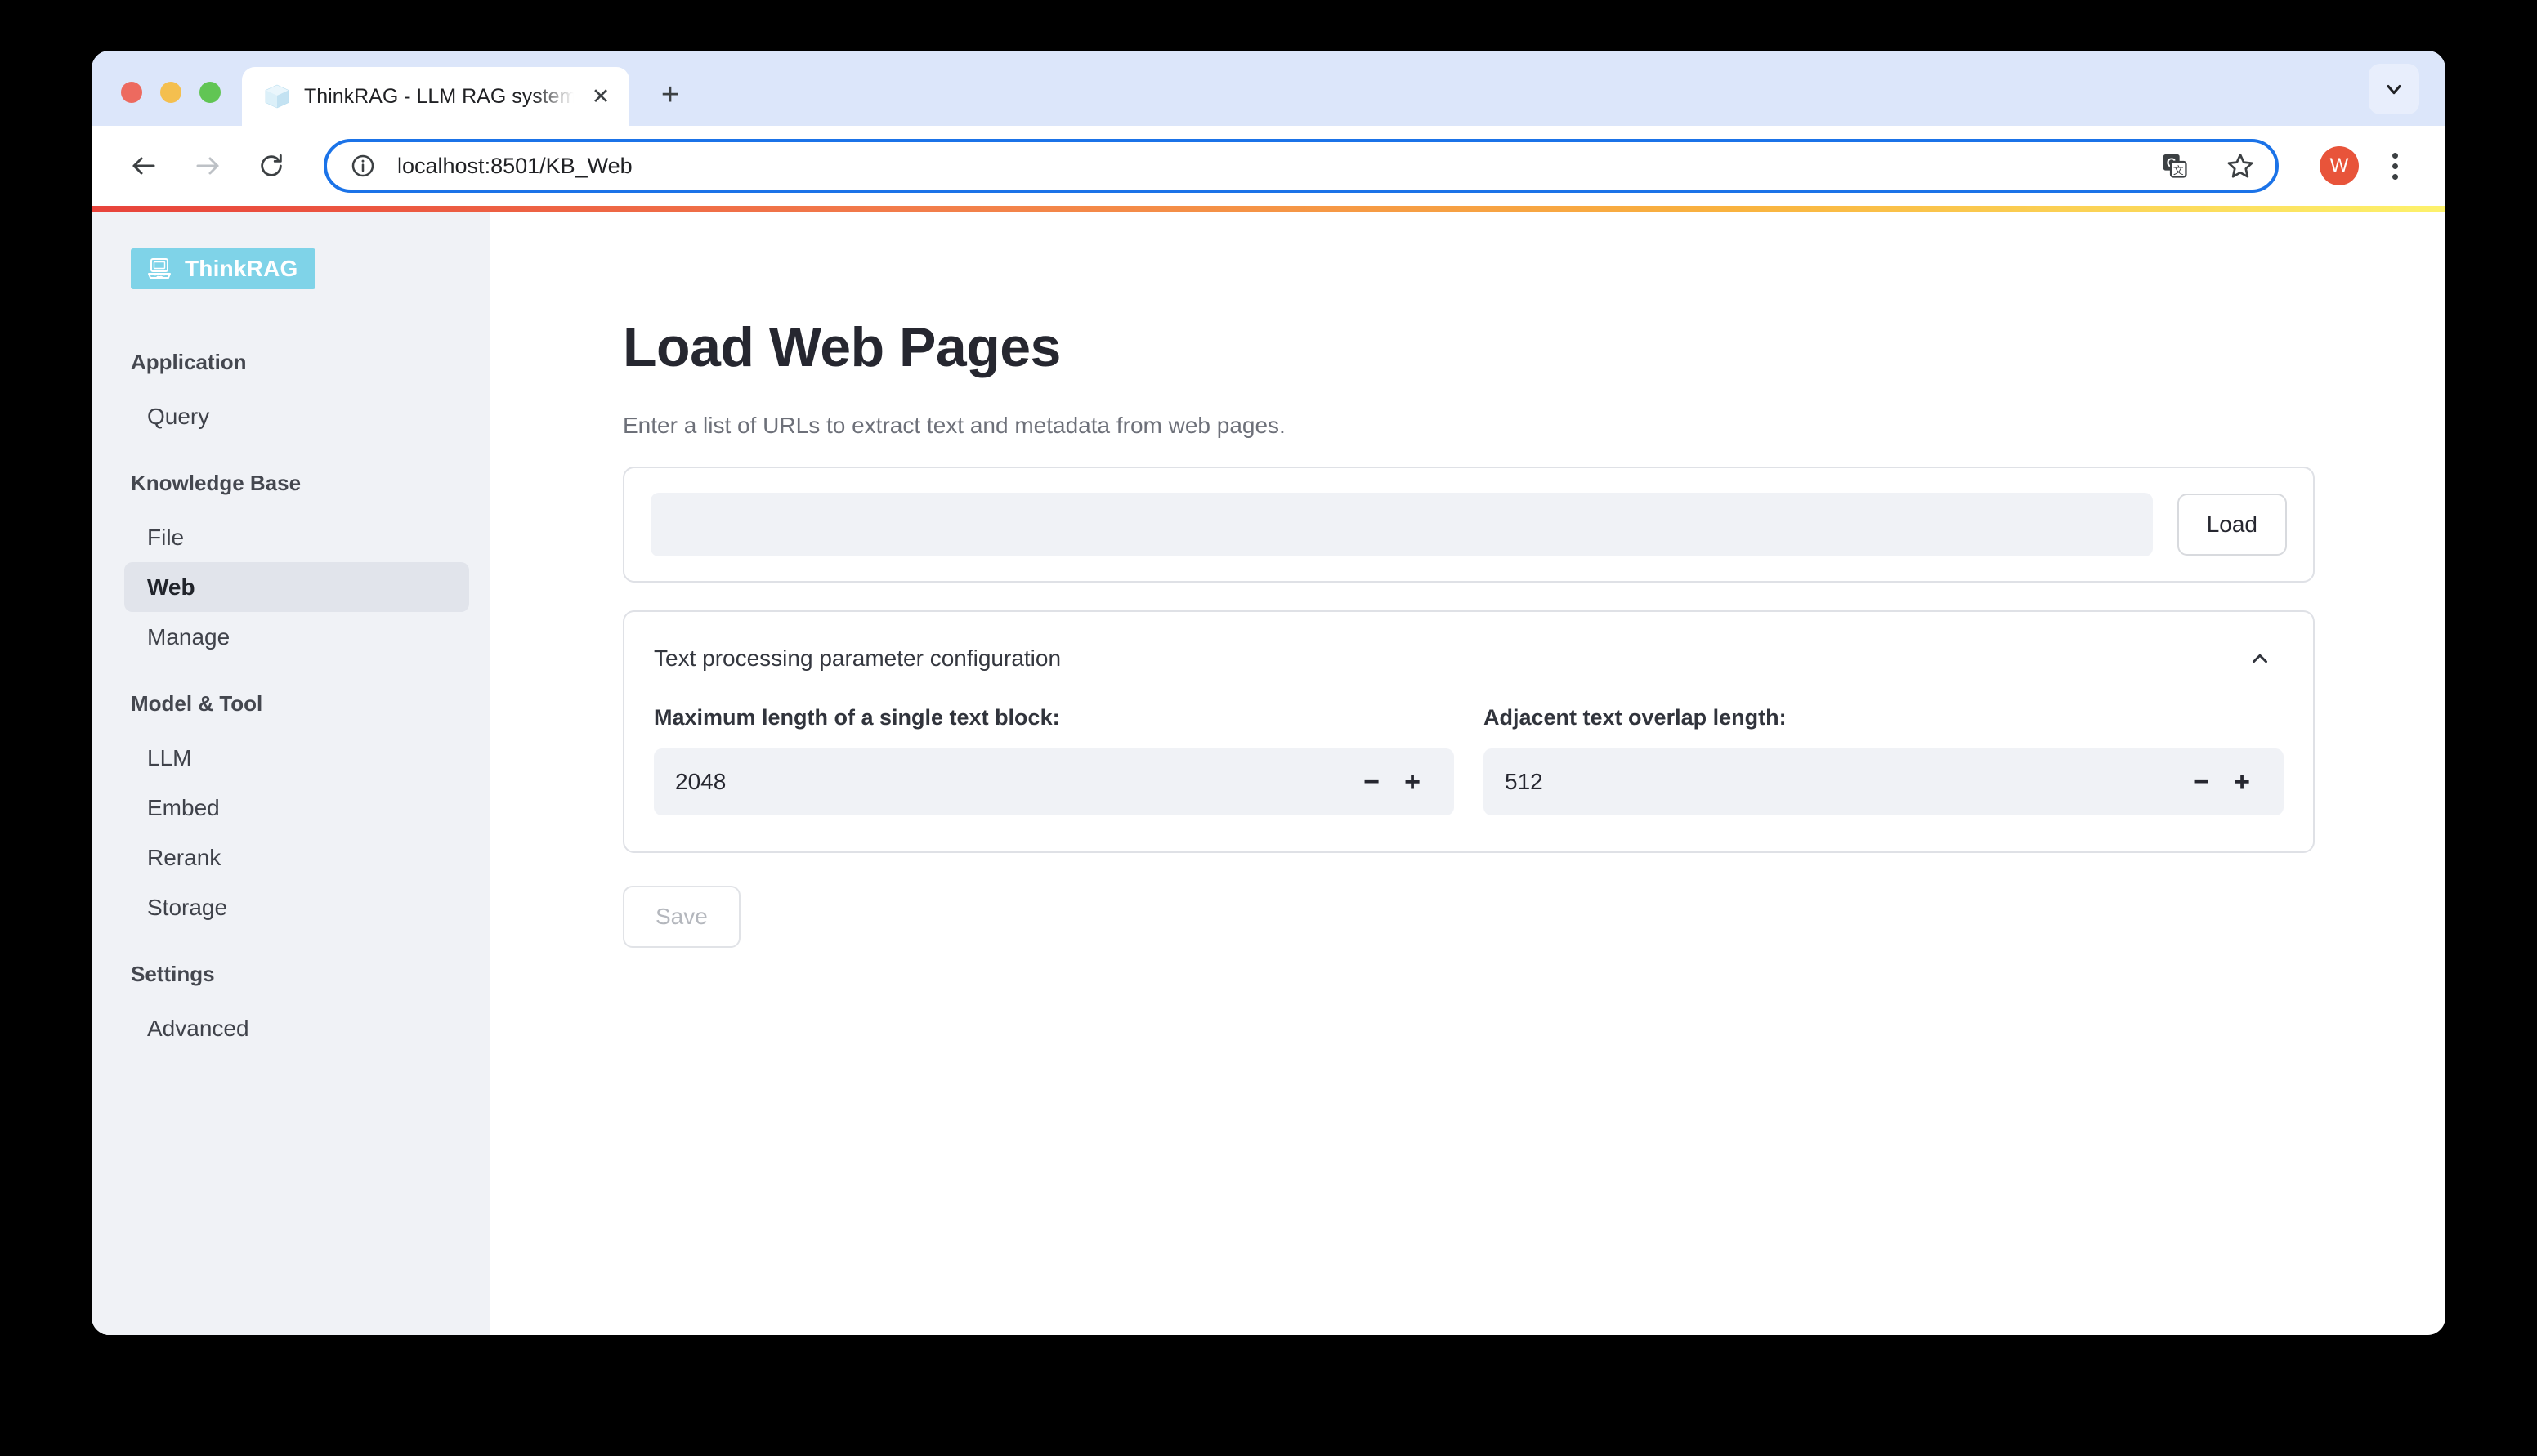 This screenshot has width=2537, height=1456. I want to click on adjacent-overlap-length-stepper: − +, so click(1883, 781).